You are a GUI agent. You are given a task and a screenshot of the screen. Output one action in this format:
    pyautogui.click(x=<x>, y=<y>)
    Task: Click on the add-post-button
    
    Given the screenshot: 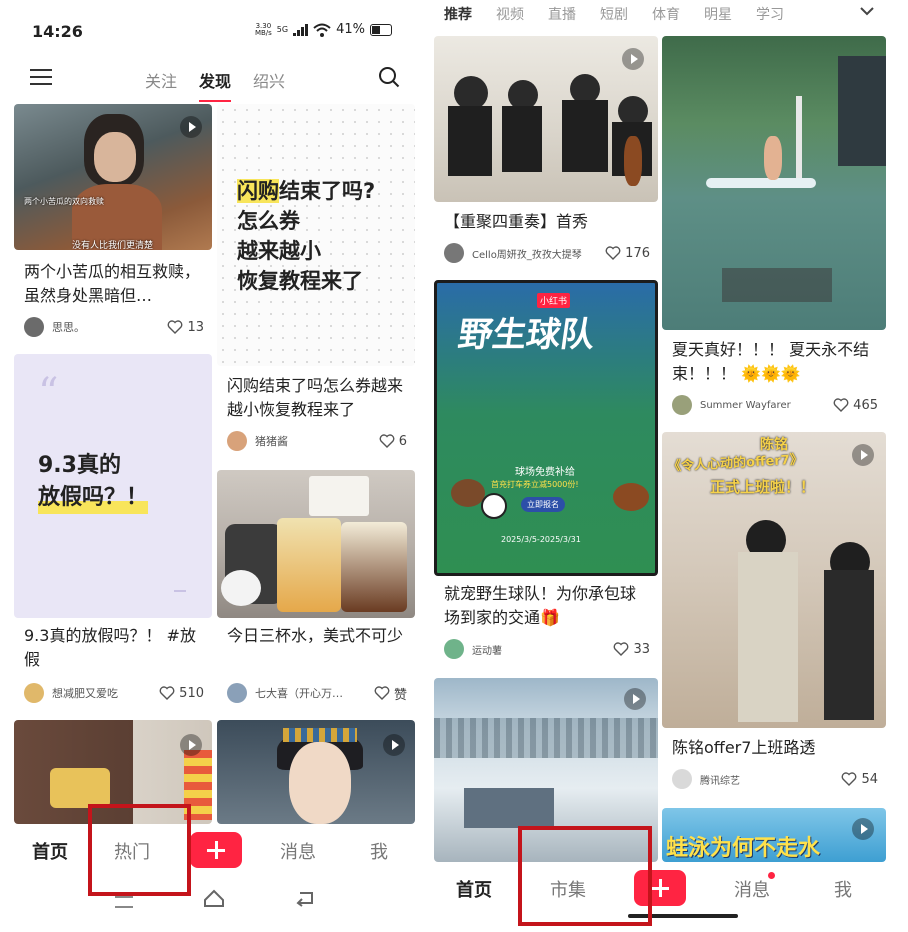 What is the action you would take?
    pyautogui.click(x=216, y=850)
    